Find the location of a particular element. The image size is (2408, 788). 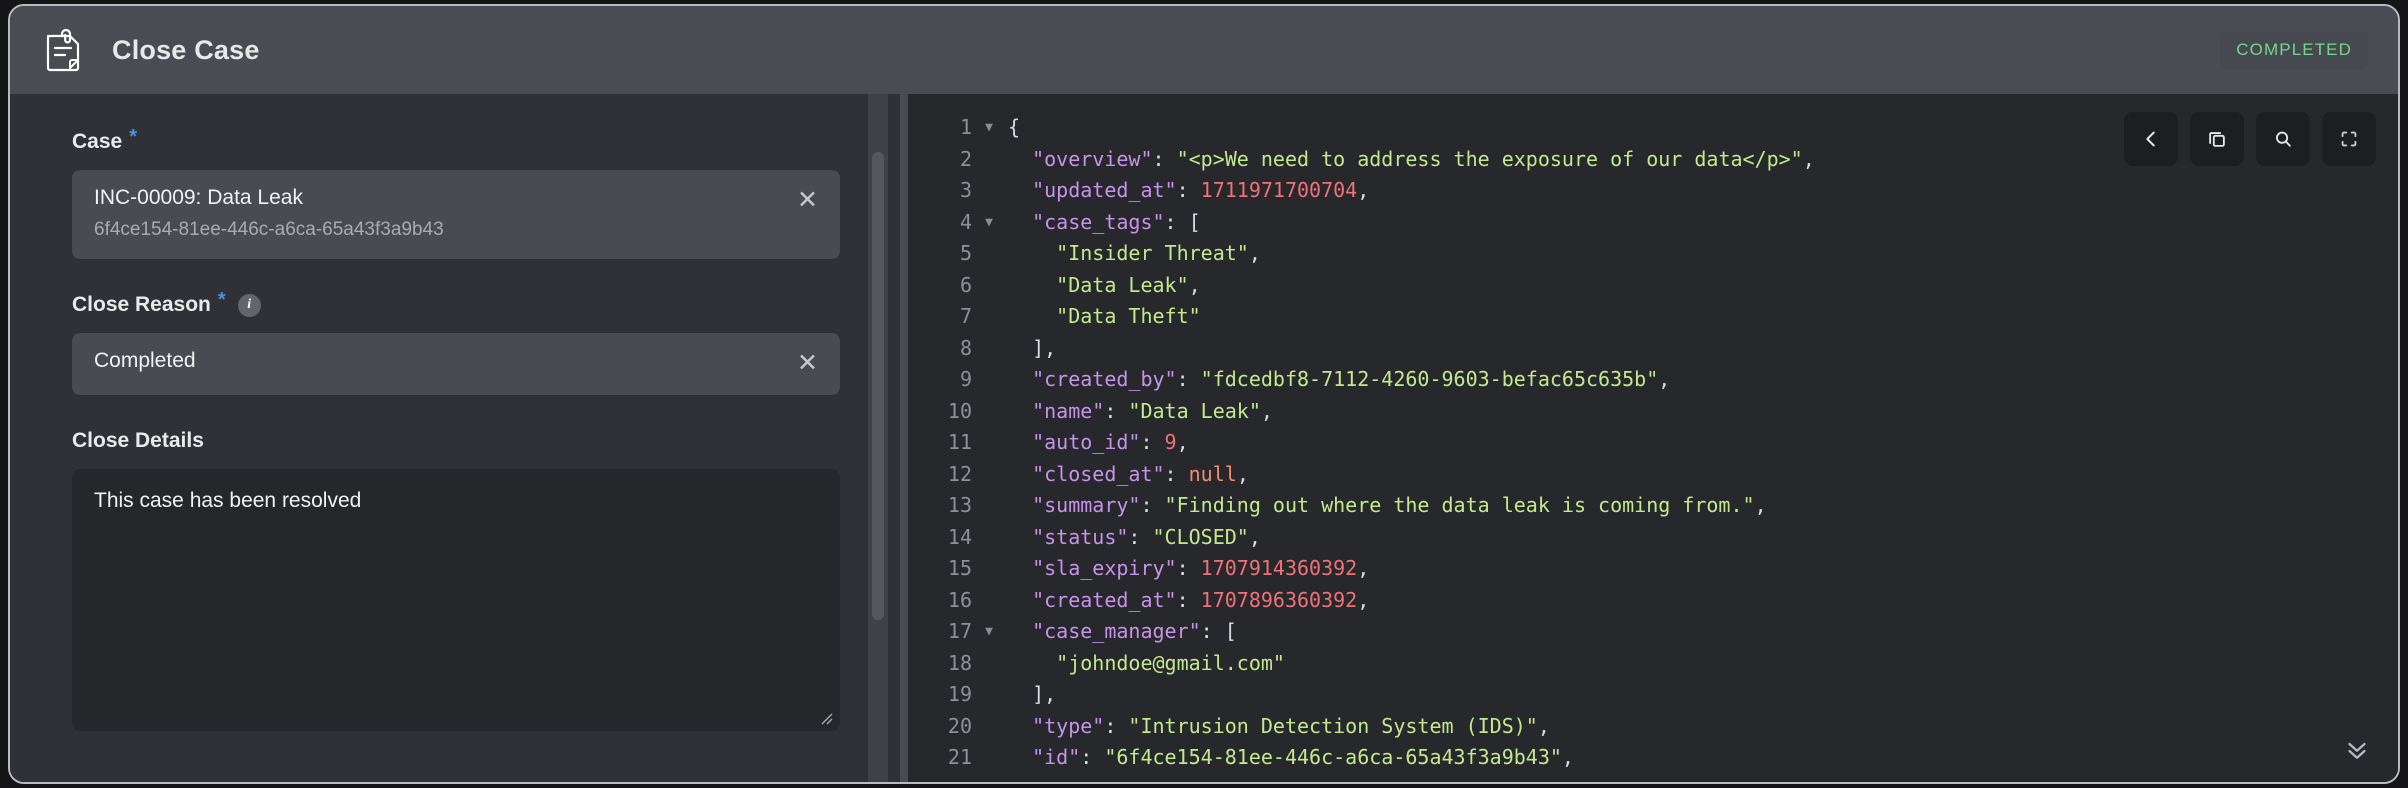

code-text: "case_tags": [ is located at coordinates (1104, 221).